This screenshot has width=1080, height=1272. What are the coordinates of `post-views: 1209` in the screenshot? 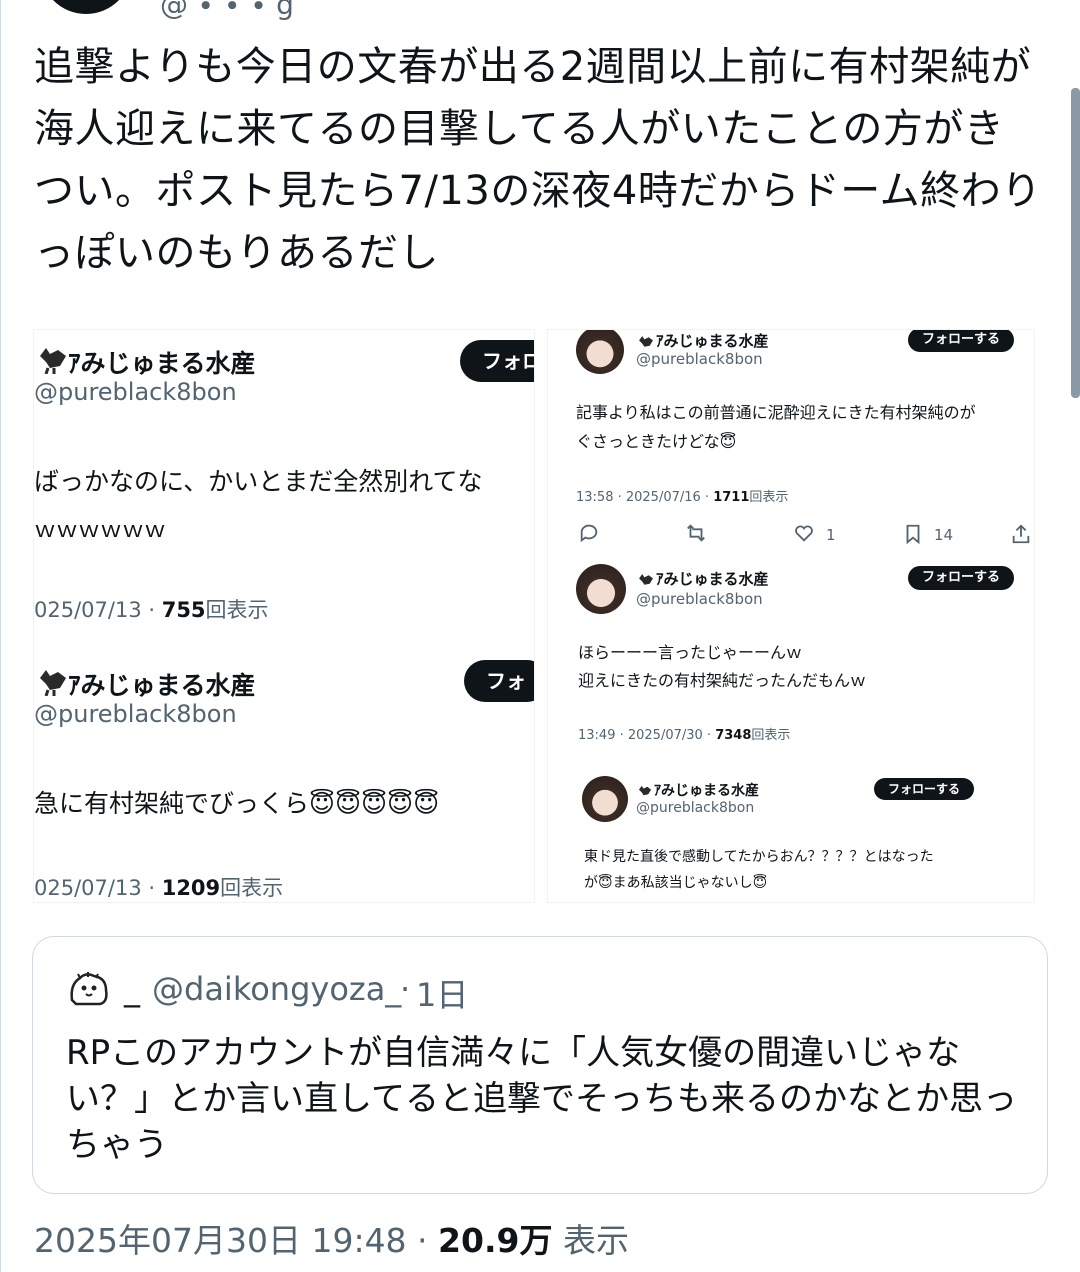 It's located at (191, 888).